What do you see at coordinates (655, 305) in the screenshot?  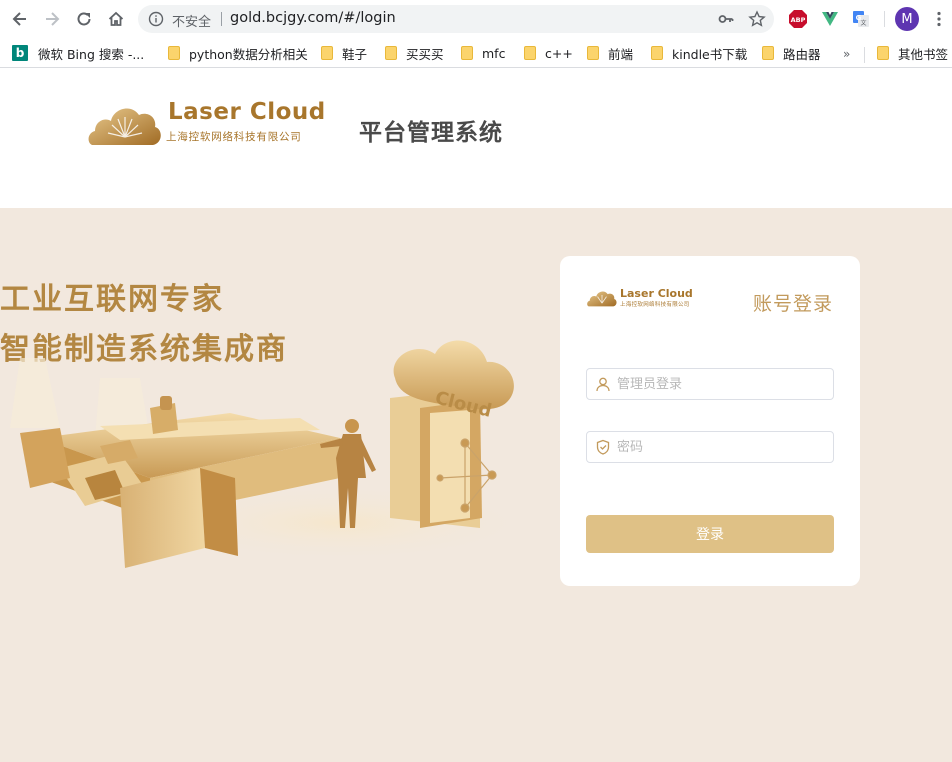 I see `card-logo-cn: 上海控软网络科技有限公司` at bounding box center [655, 305].